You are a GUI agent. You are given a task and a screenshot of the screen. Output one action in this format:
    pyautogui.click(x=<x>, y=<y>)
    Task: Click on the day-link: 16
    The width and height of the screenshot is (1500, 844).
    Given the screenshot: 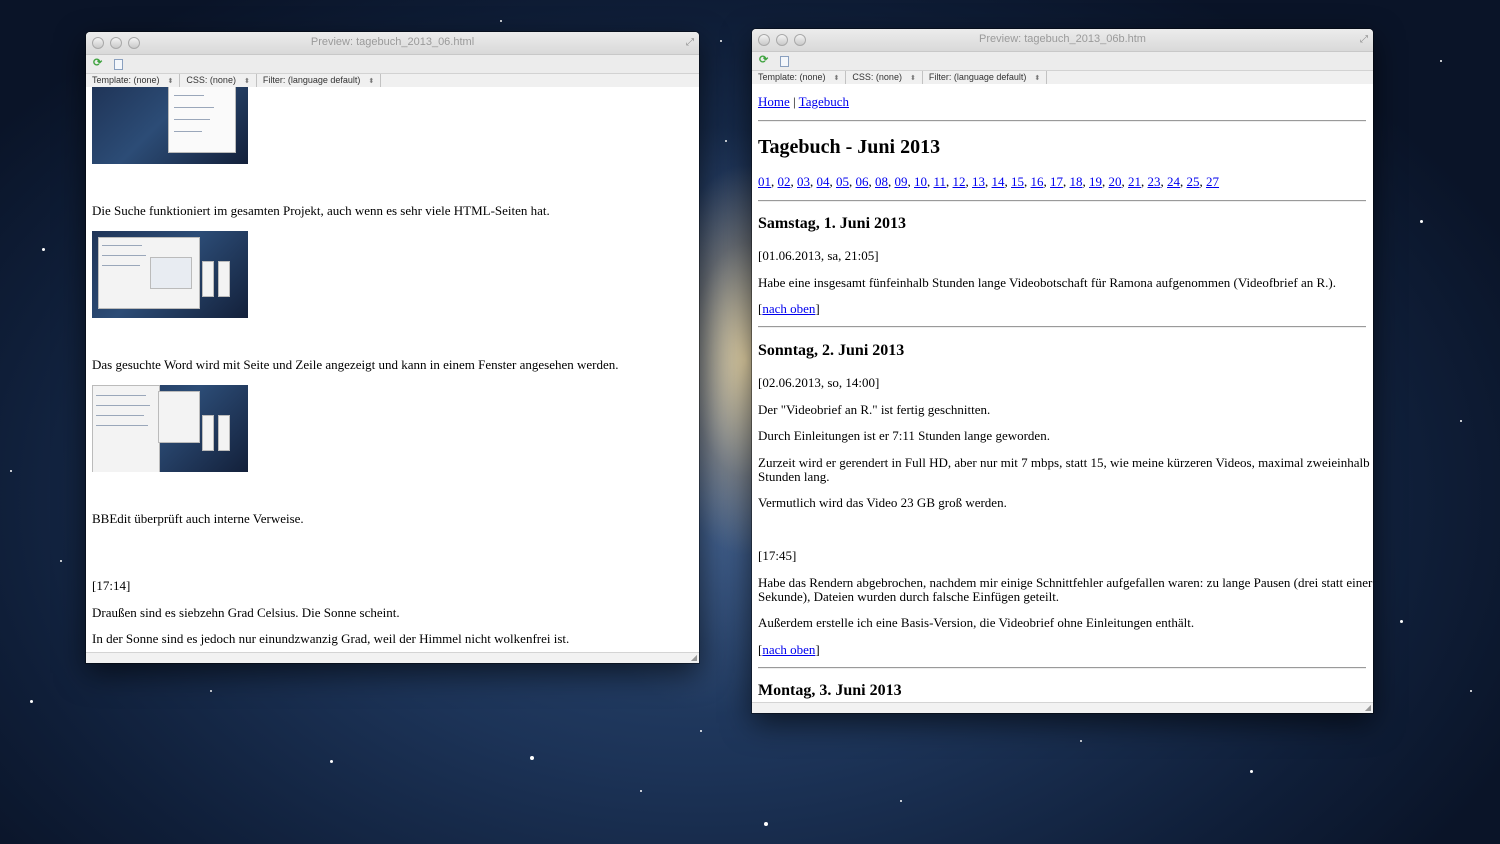 What is the action you would take?
    pyautogui.click(x=1037, y=181)
    